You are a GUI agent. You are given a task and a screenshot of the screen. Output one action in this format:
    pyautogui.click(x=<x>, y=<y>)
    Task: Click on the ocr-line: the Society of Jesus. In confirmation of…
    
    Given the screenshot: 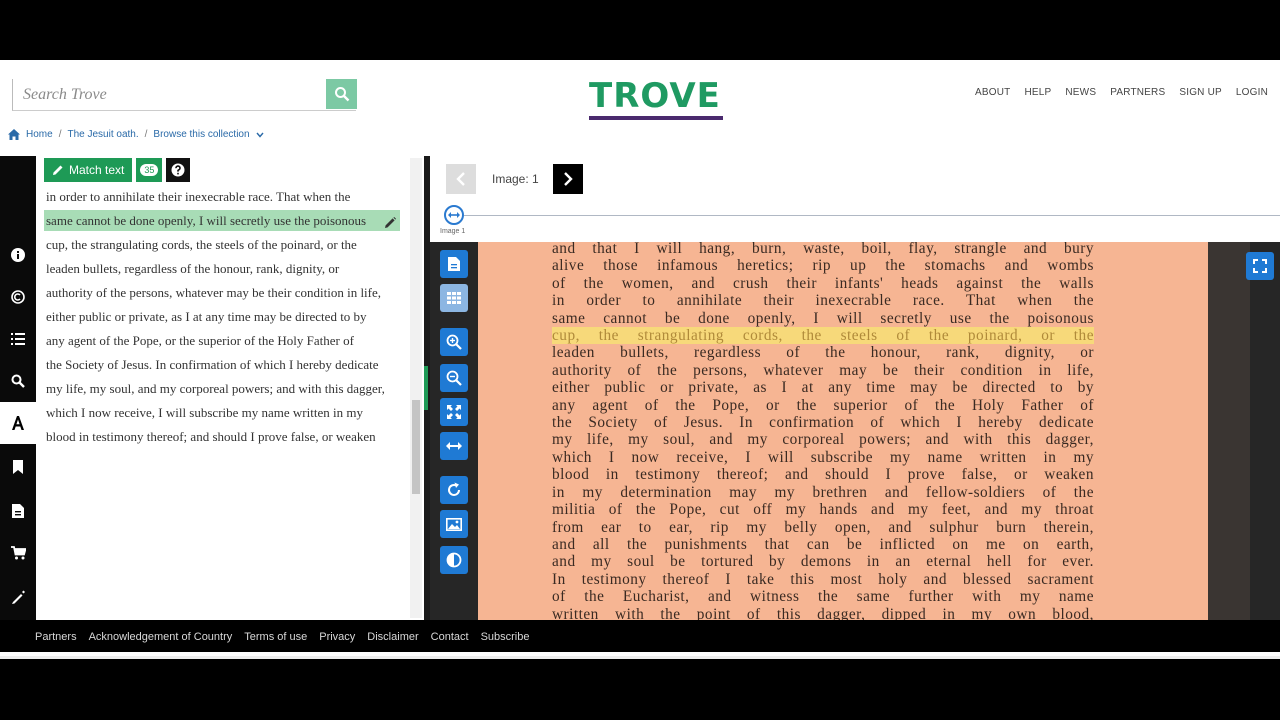 What is the action you would take?
    pyautogui.click(x=222, y=364)
    